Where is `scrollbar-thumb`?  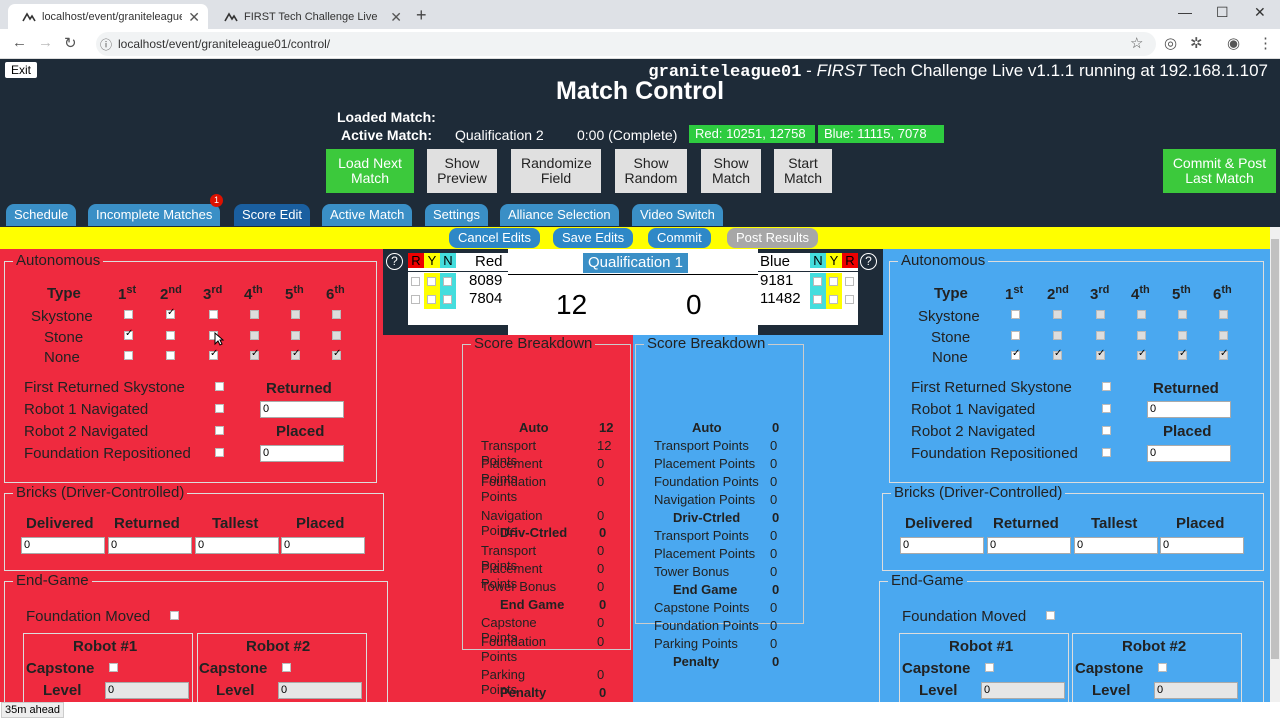
scrollbar-thumb is located at coordinates (1275, 449).